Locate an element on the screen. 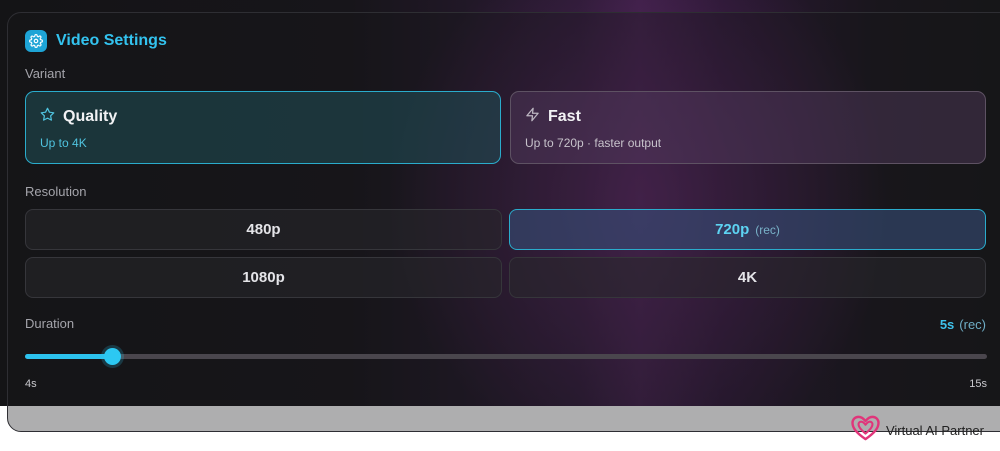 This screenshot has width=1000, height=451. variant-option-fast: Fast Up to 720p · faster output is located at coordinates (748, 127).